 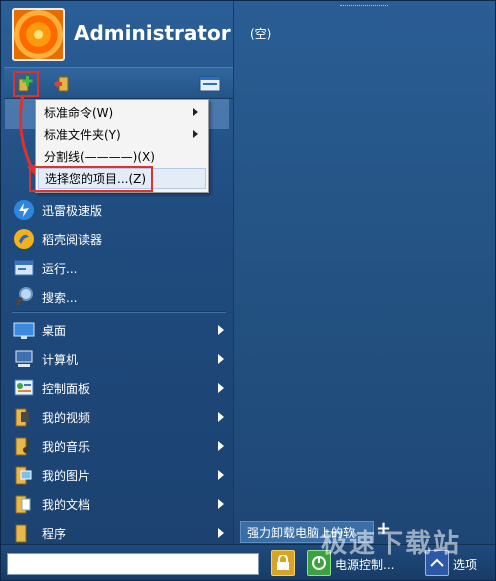 I want to click on lock-button, so click(x=283, y=563).